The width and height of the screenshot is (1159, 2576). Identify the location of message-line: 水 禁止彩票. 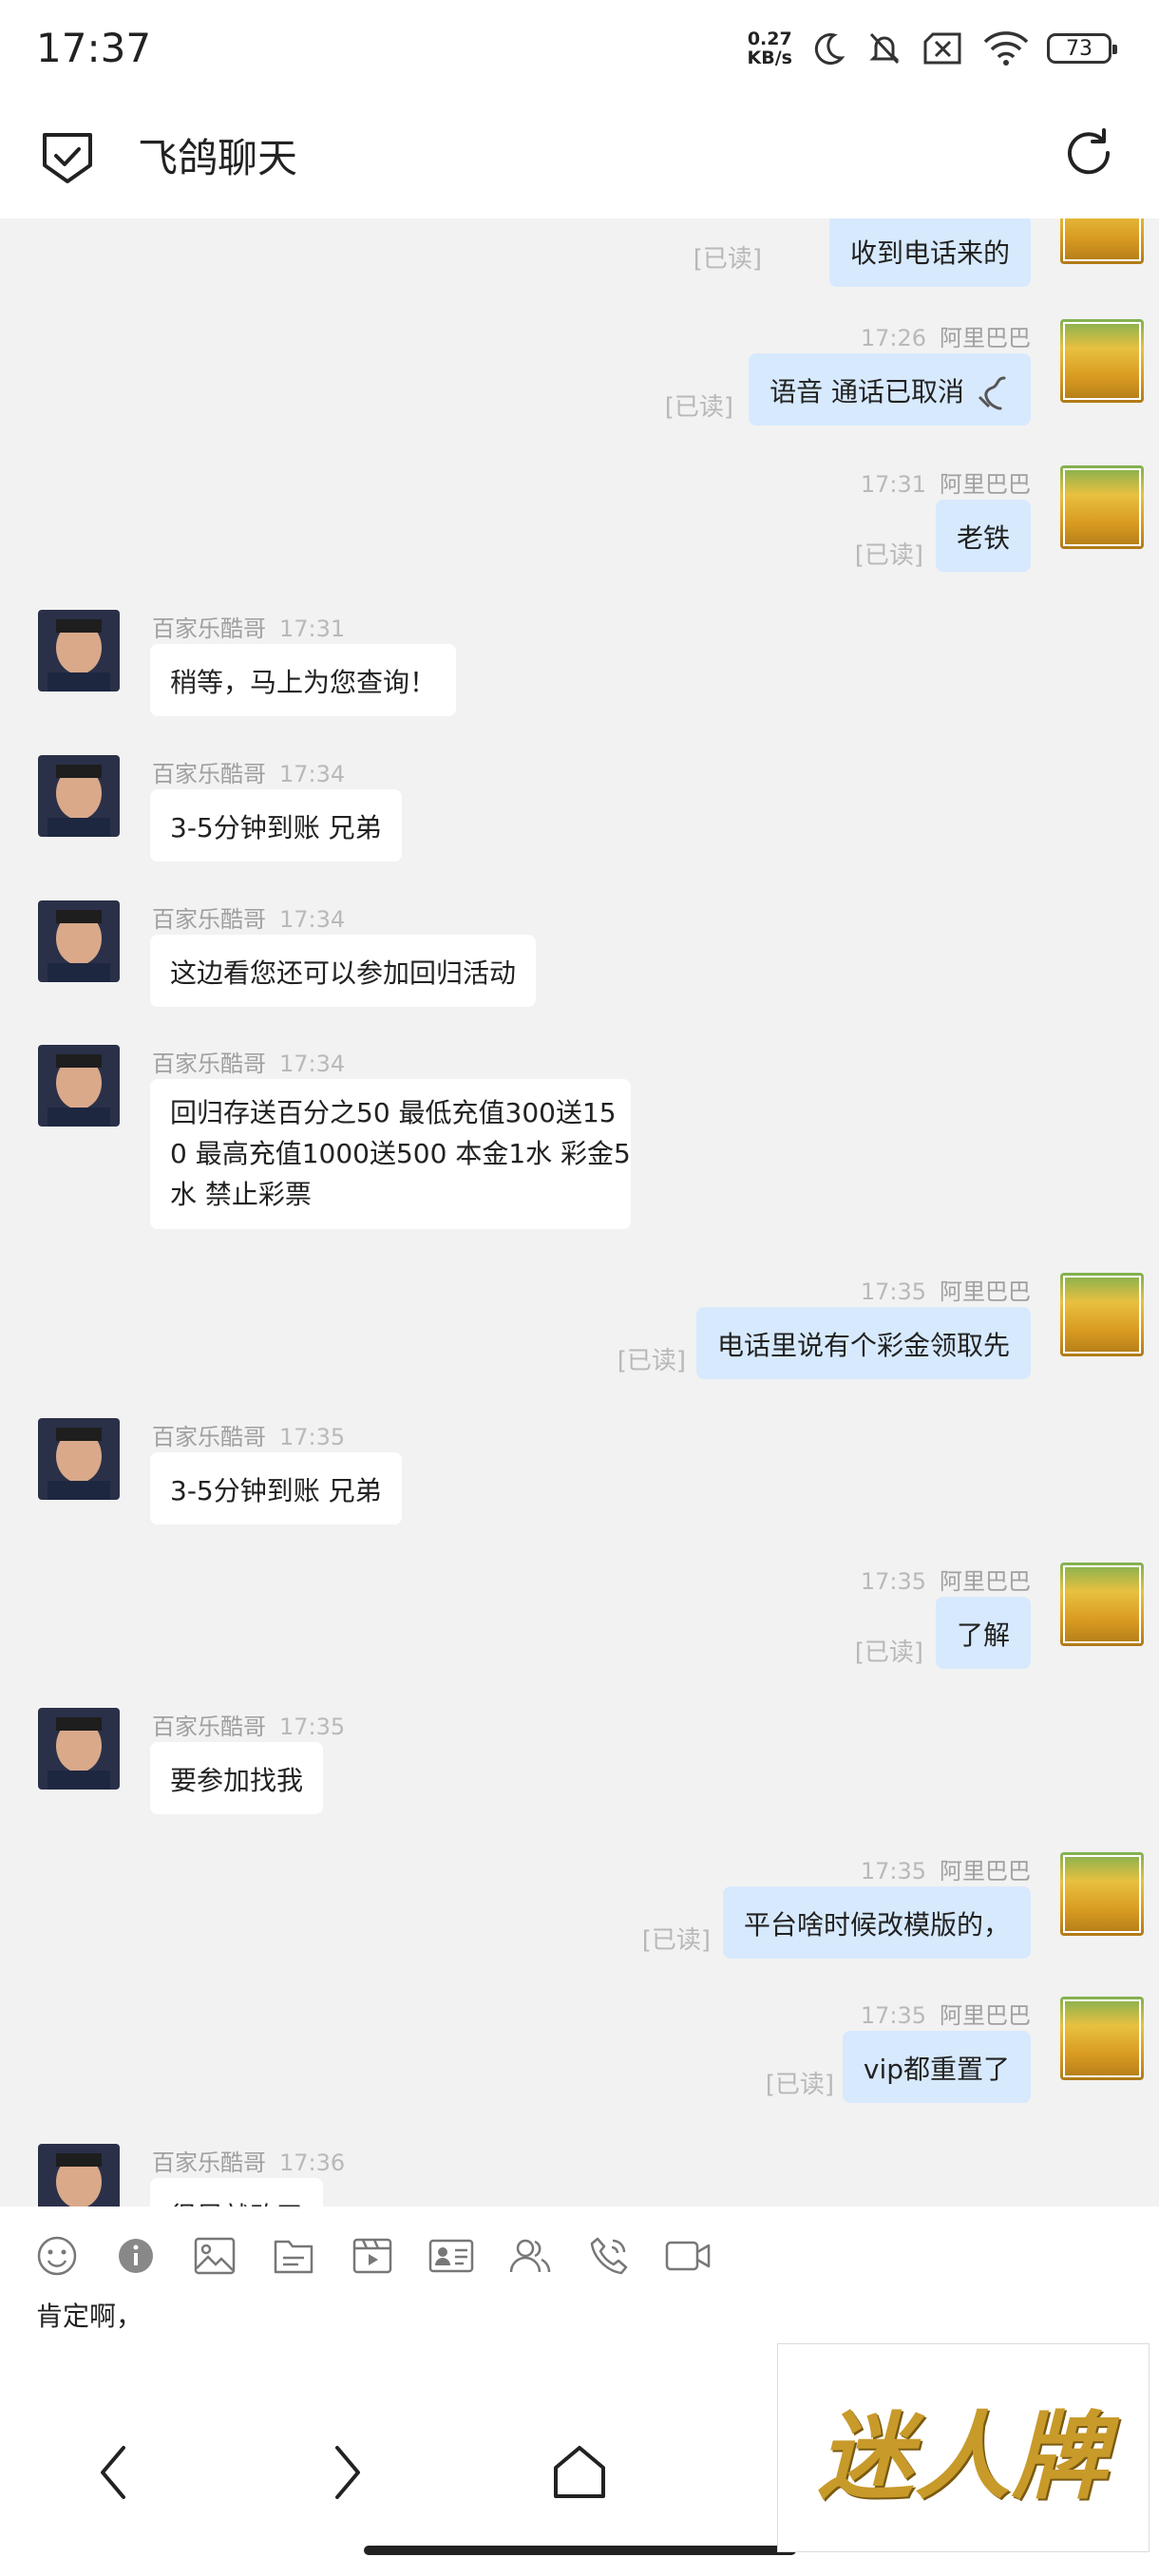
(241, 1194).